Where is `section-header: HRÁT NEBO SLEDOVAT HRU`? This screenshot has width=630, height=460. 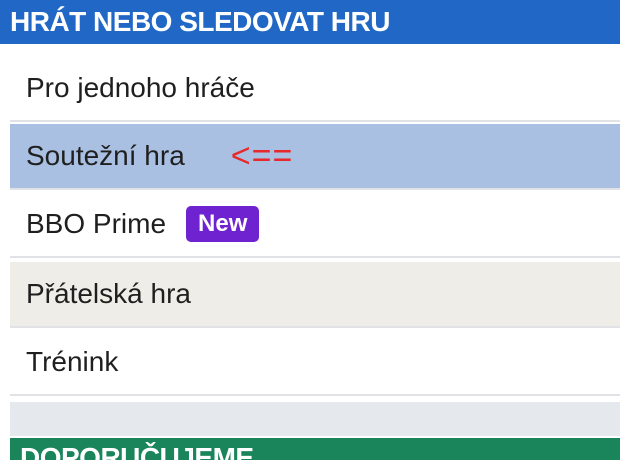 section-header: HRÁT NEBO SLEDOVAT HRU is located at coordinates (310, 22).